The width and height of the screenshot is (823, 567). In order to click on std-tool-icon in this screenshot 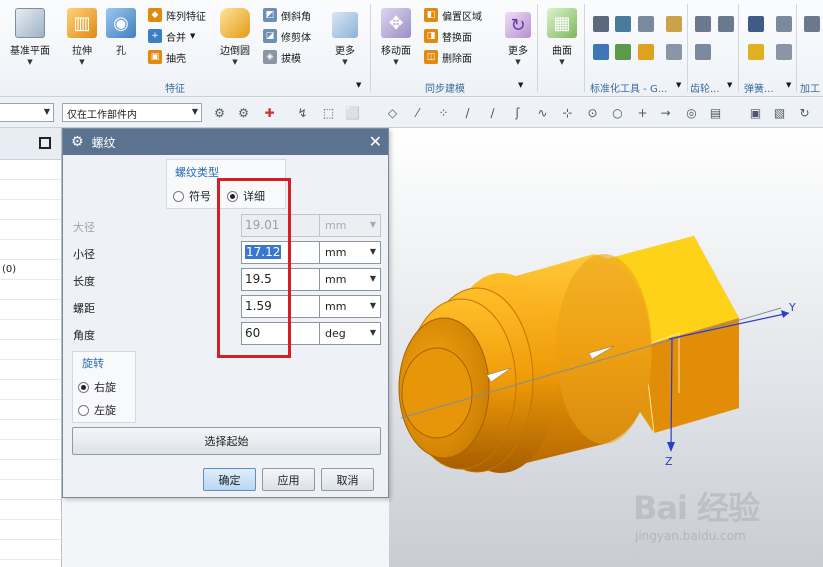, I will do `click(674, 24)`.